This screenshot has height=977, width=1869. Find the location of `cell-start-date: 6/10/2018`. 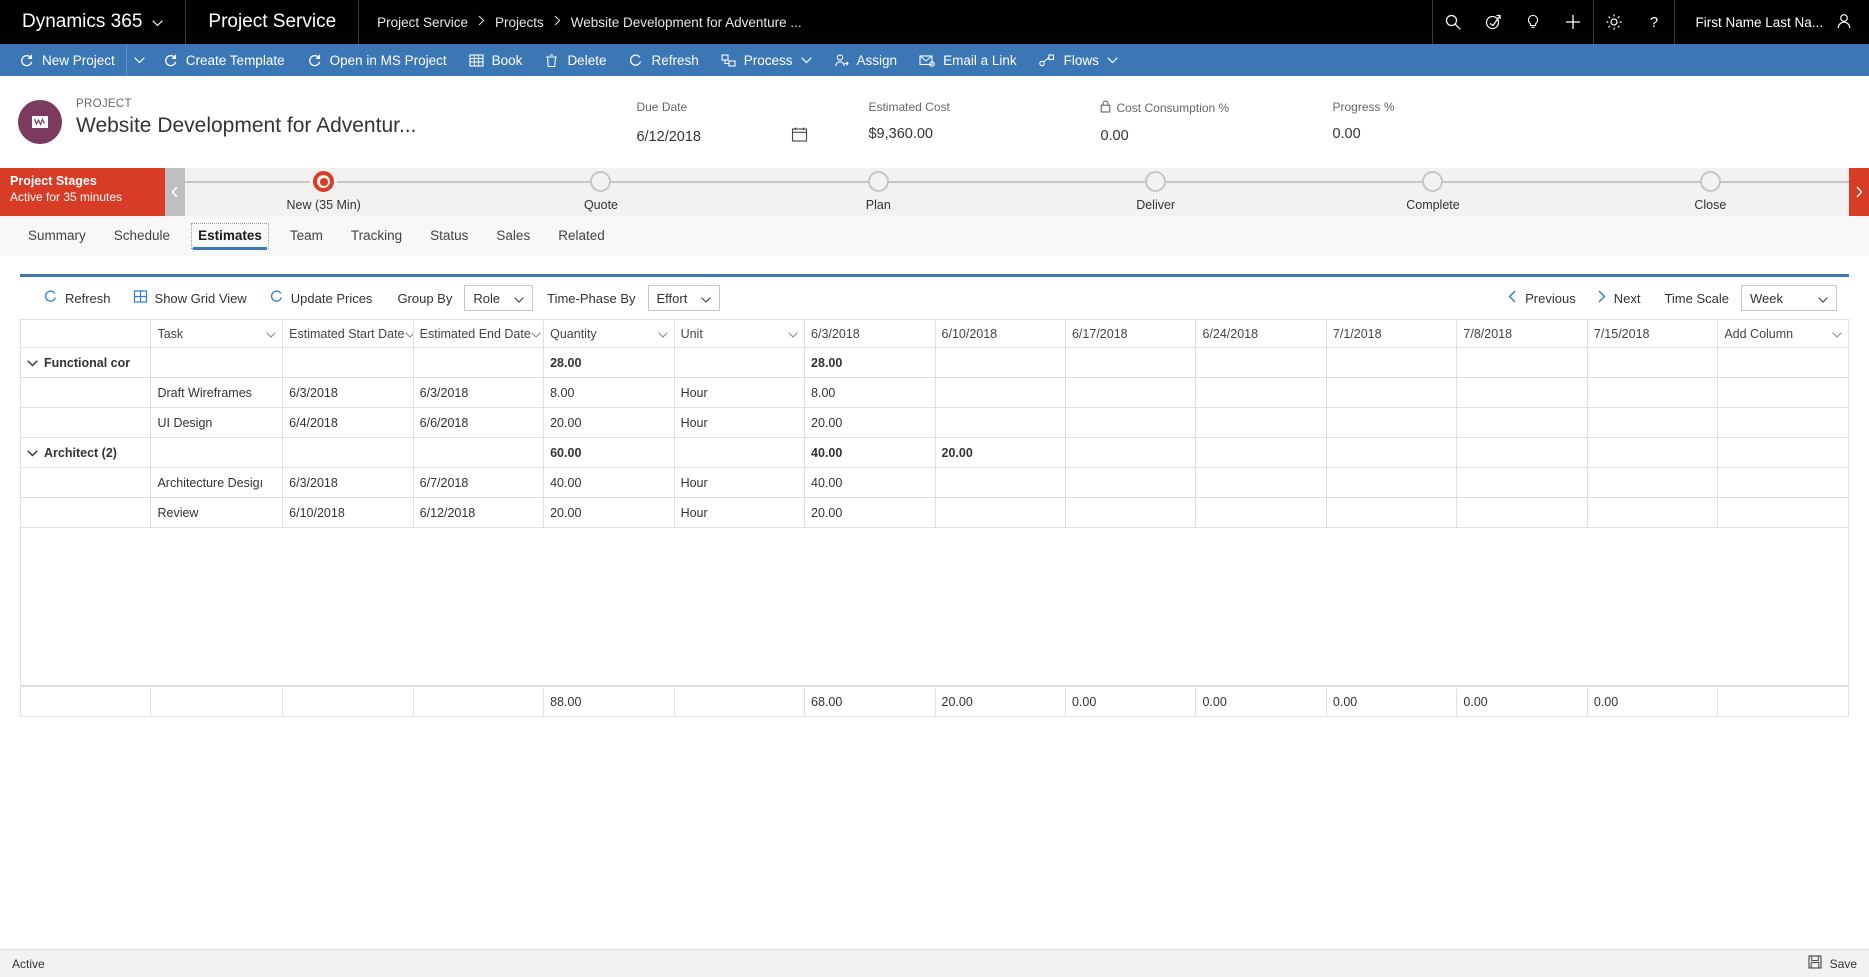

cell-start-date: 6/10/2018 is located at coordinates (348, 512).